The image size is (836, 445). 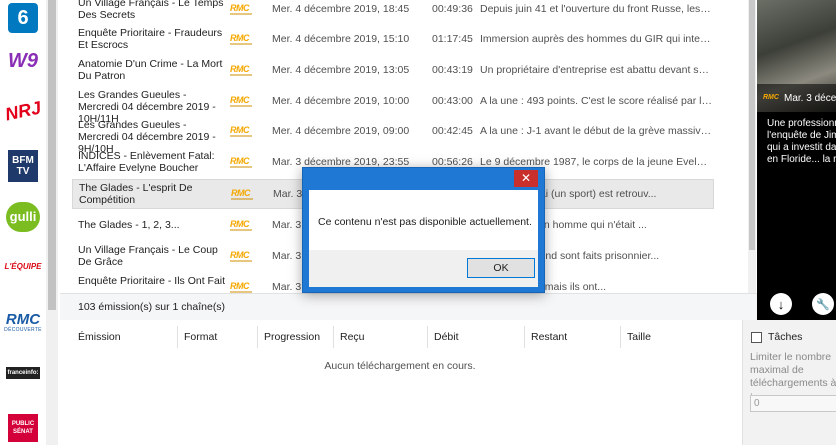 What do you see at coordinates (452, 131) in the screenshot?
I see `program-duration: 00:42:45` at bounding box center [452, 131].